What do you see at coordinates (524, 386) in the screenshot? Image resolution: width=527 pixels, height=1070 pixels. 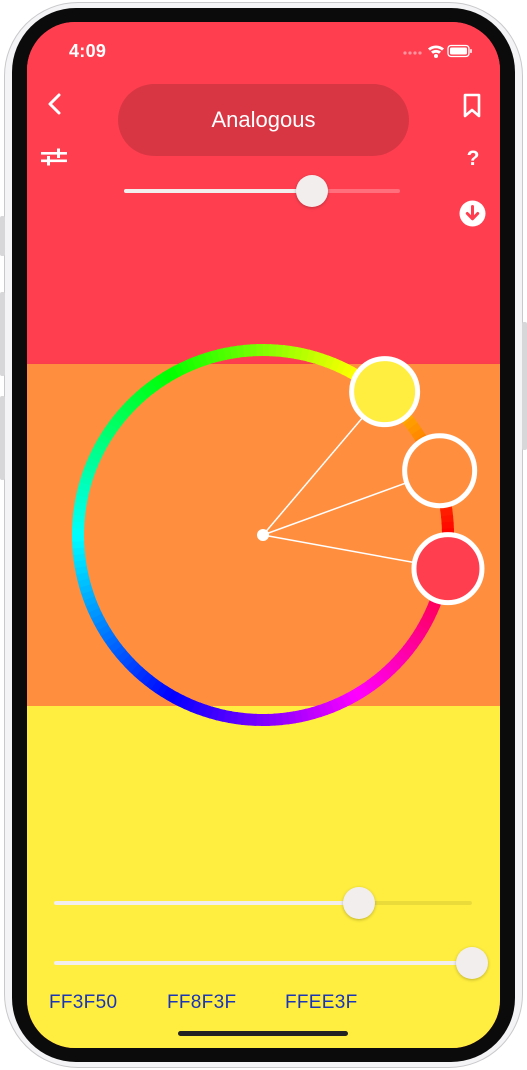 I see `side-button-power` at bounding box center [524, 386].